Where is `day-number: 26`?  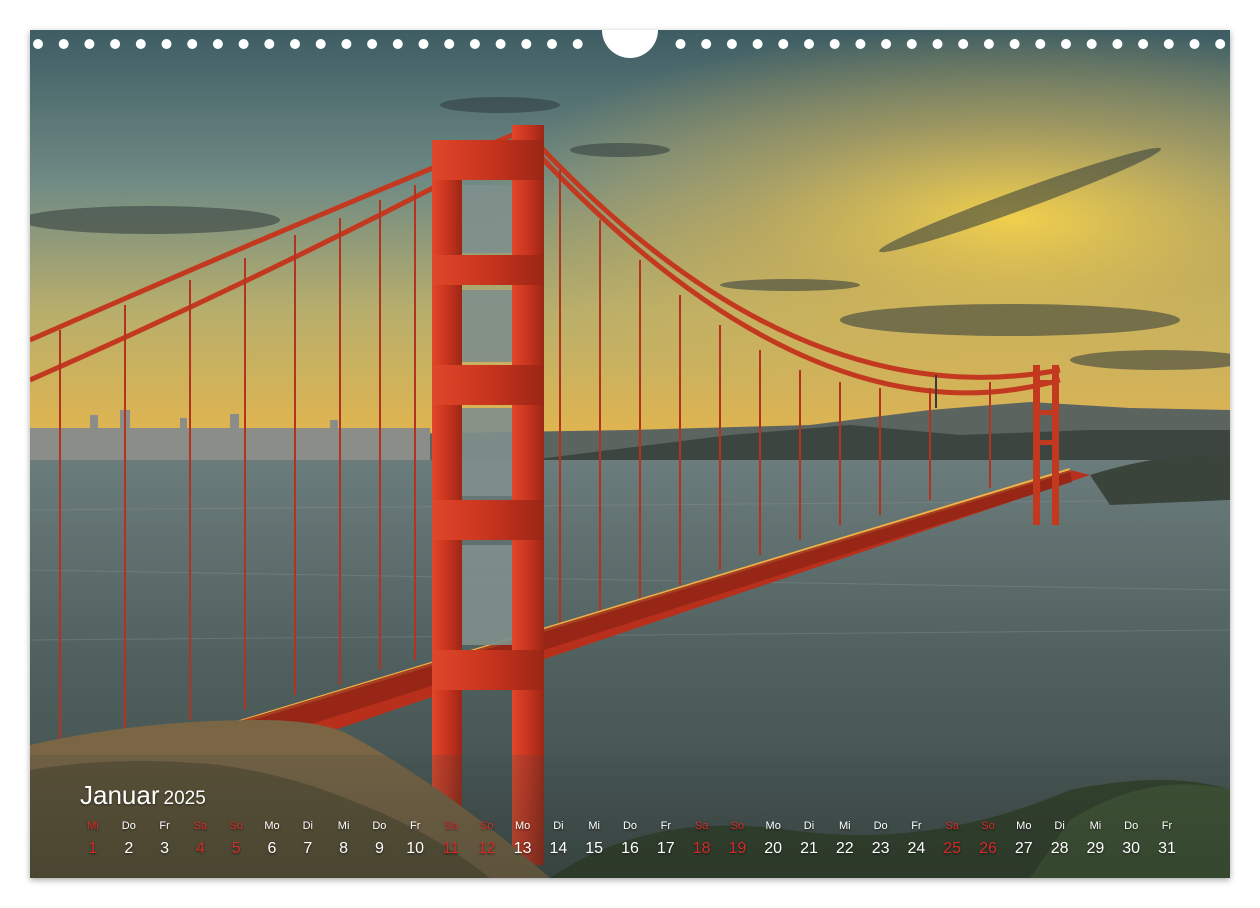 day-number: 26 is located at coordinates (988, 848).